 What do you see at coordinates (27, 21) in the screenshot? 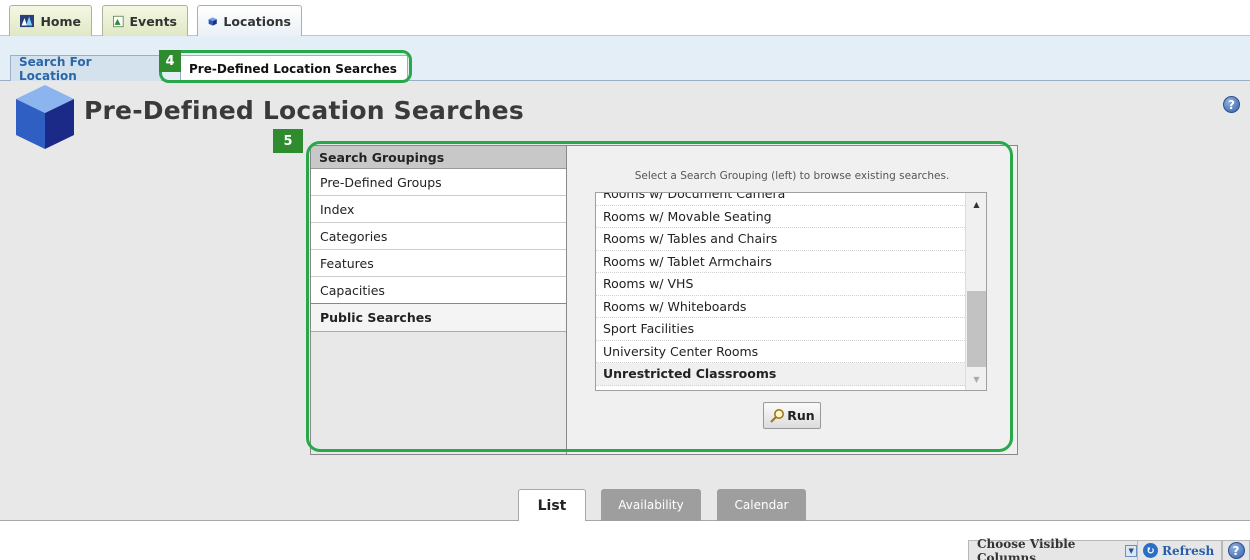
I see `home-icon` at bounding box center [27, 21].